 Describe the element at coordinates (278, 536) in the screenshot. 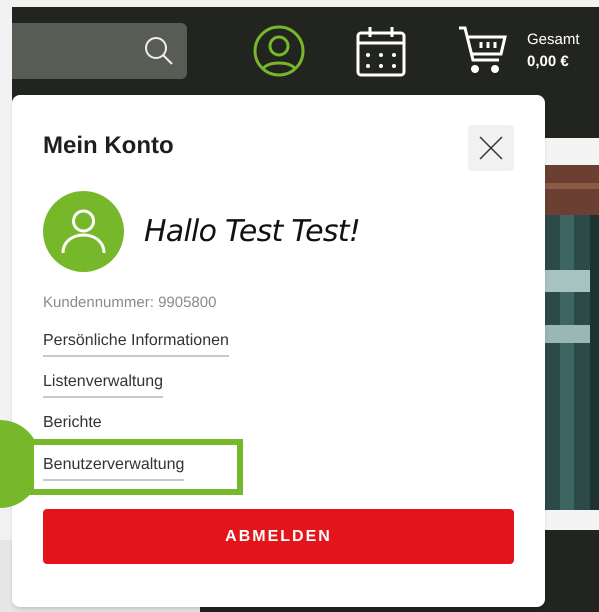

I see `logout-button: ABMELDEN` at that location.